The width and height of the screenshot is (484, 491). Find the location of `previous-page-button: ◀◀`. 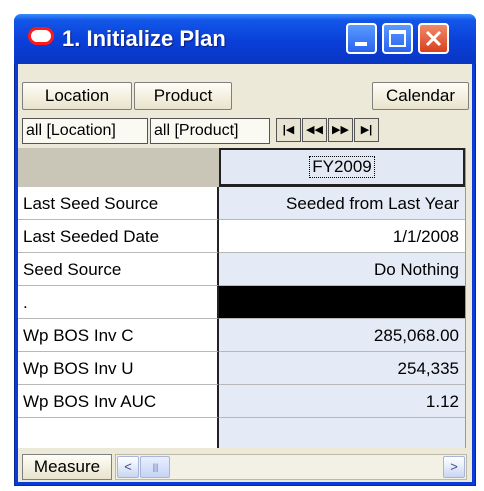

previous-page-button: ◀◀ is located at coordinates (314, 130).